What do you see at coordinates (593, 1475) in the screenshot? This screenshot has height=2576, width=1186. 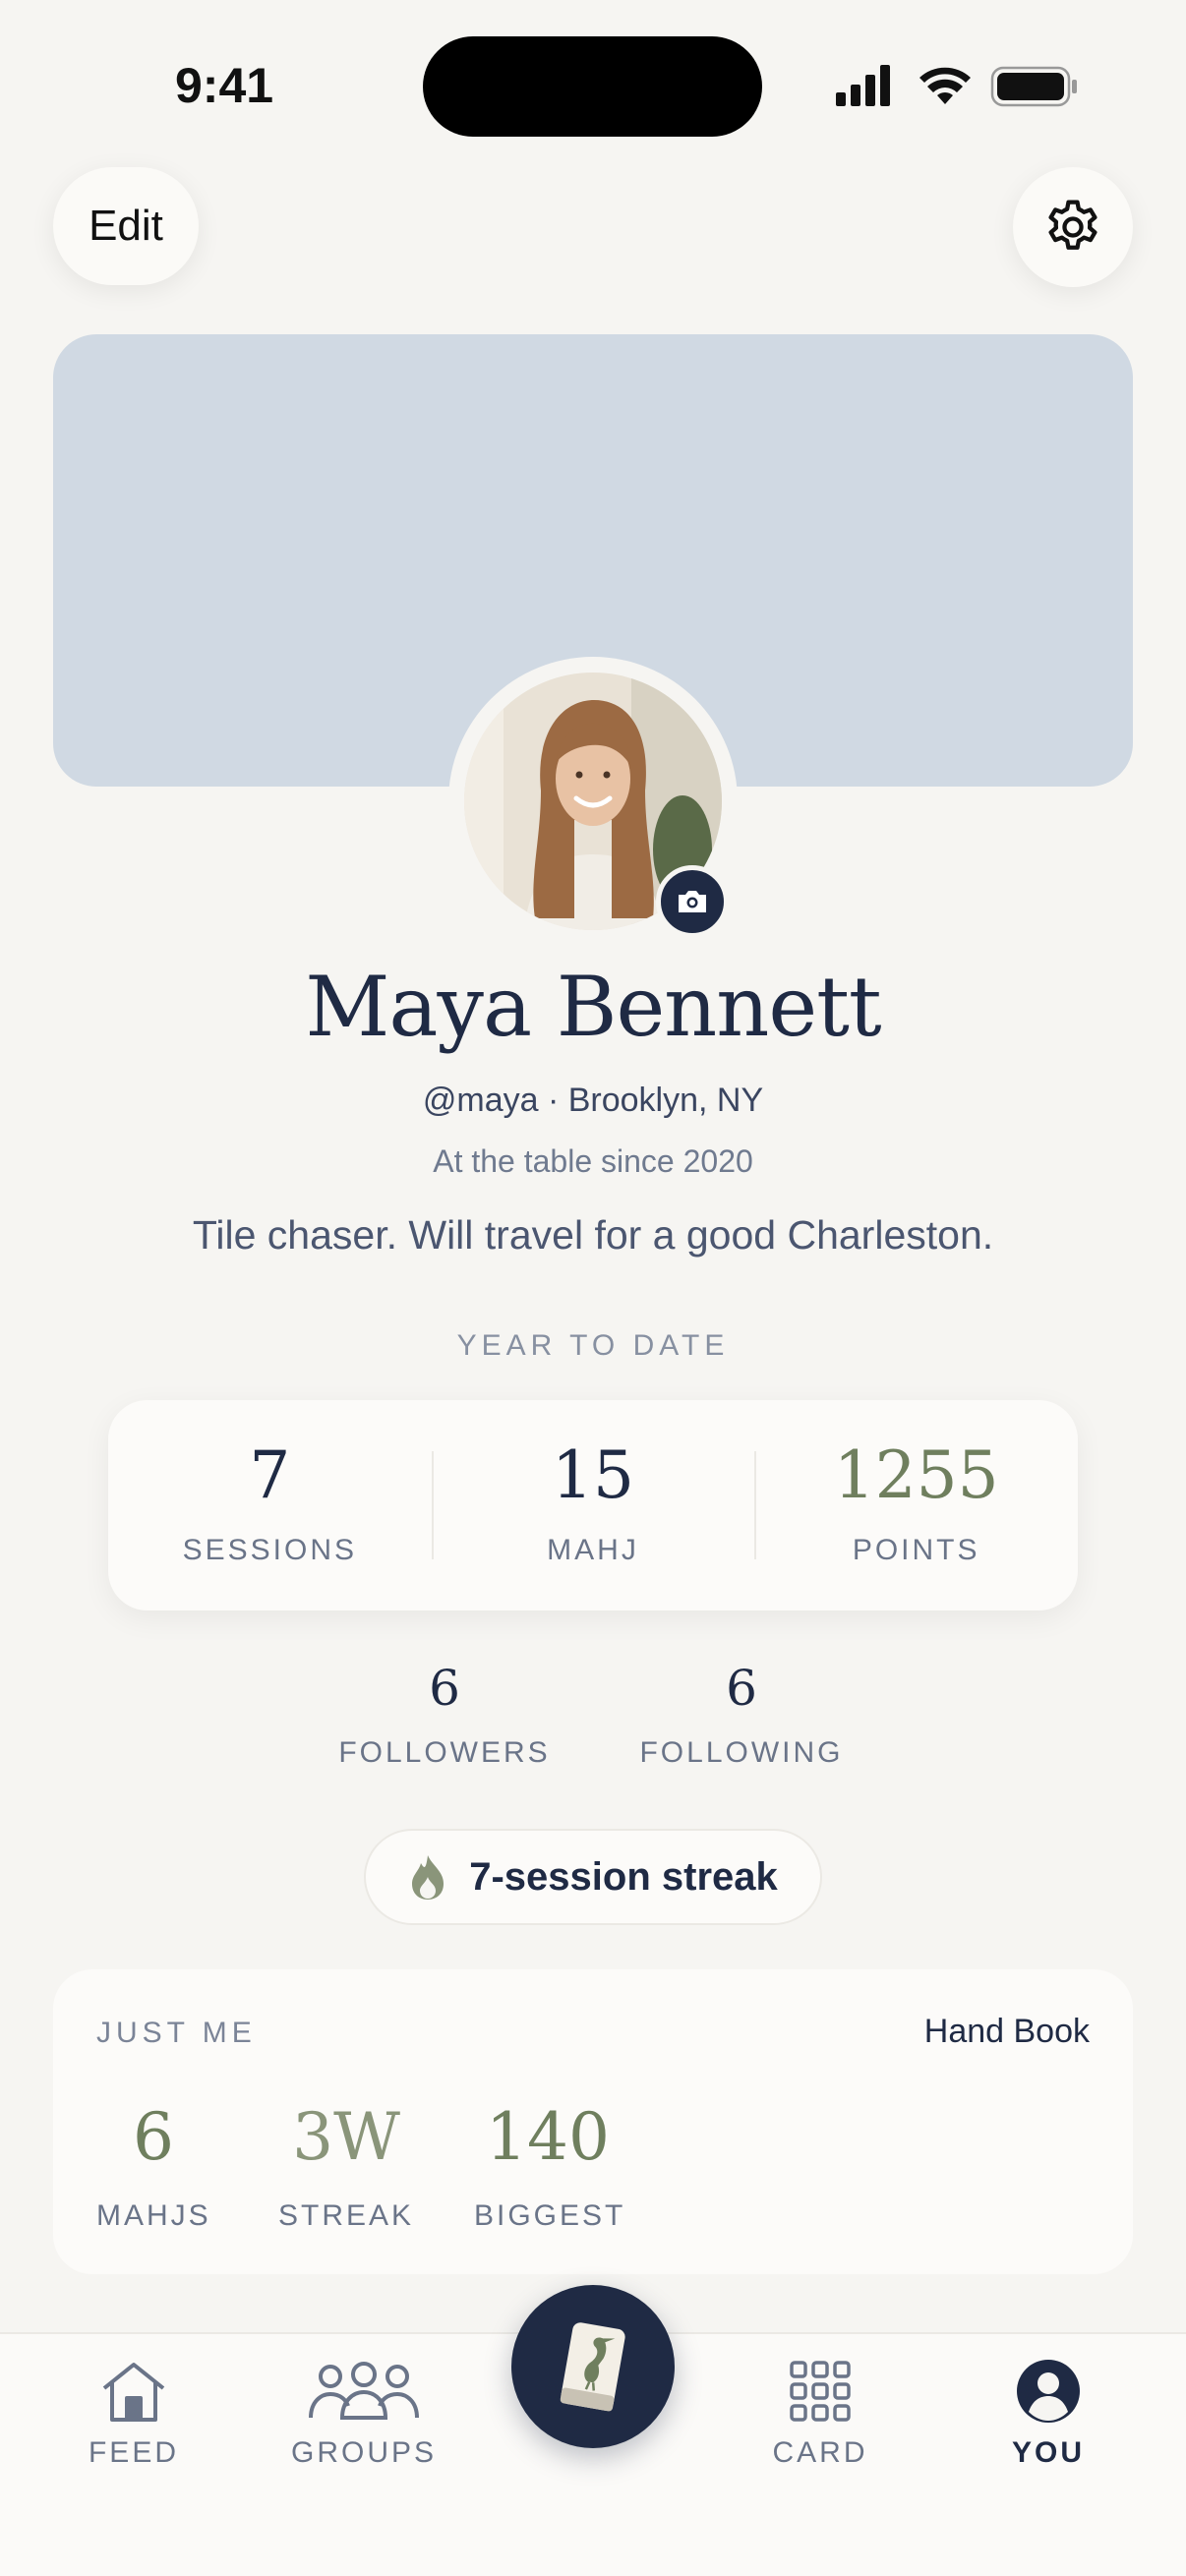 I see `stat-value: 15` at bounding box center [593, 1475].